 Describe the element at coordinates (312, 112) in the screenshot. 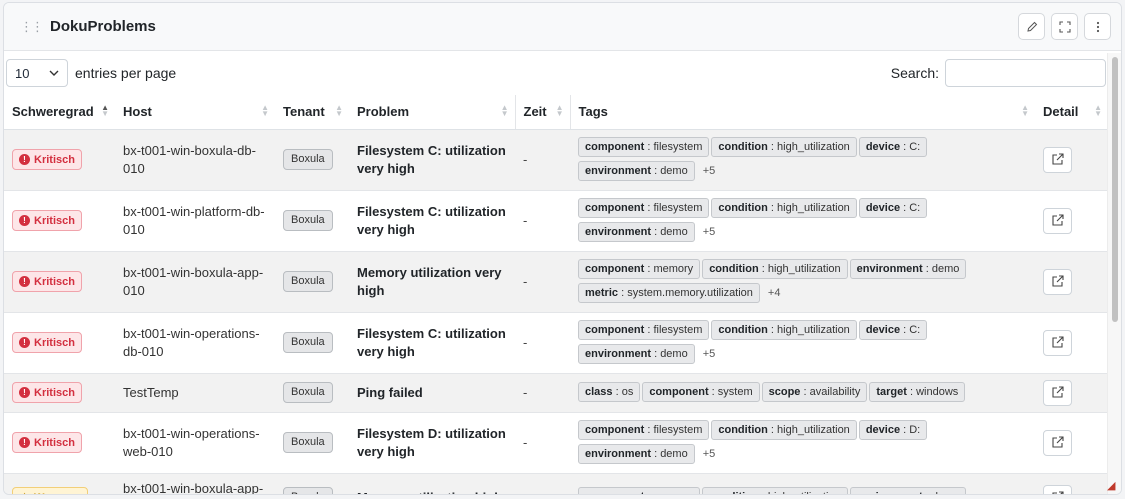

I see `column-header-tenant: Tenant ▲ ▼` at that location.